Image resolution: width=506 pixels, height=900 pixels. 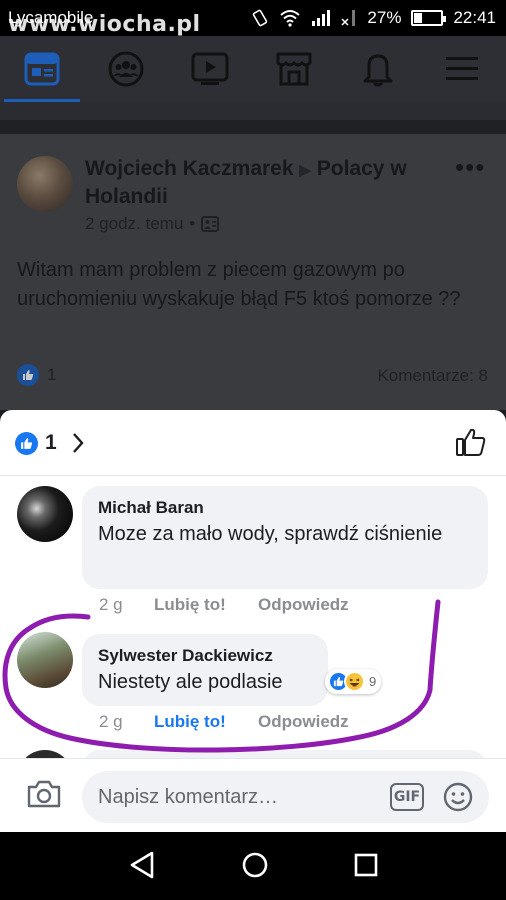 I want to click on wifi-icon, so click(x=290, y=18).